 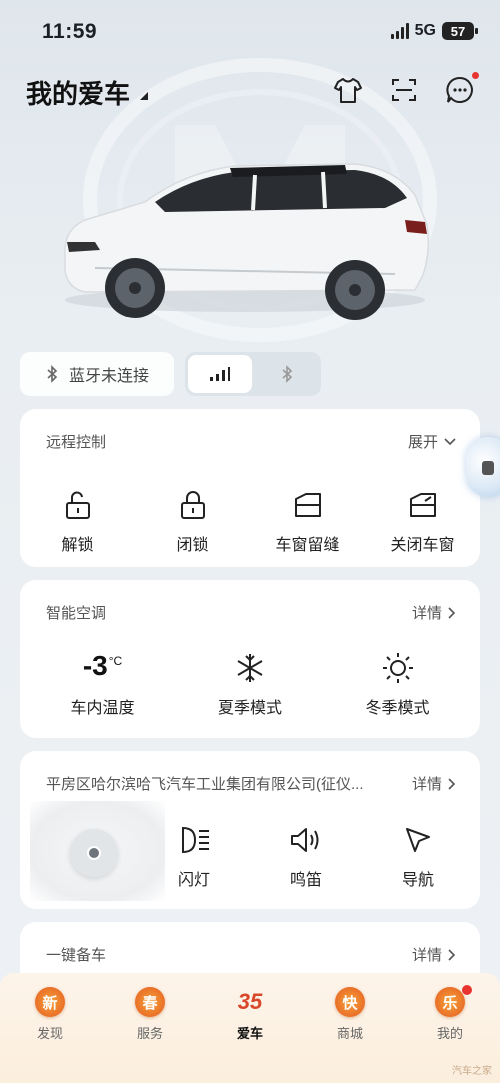 I want to click on climate-card: 智能空调 详情 -3 °C 车内温度 夏季模式 冬季模式, so click(x=250, y=659).